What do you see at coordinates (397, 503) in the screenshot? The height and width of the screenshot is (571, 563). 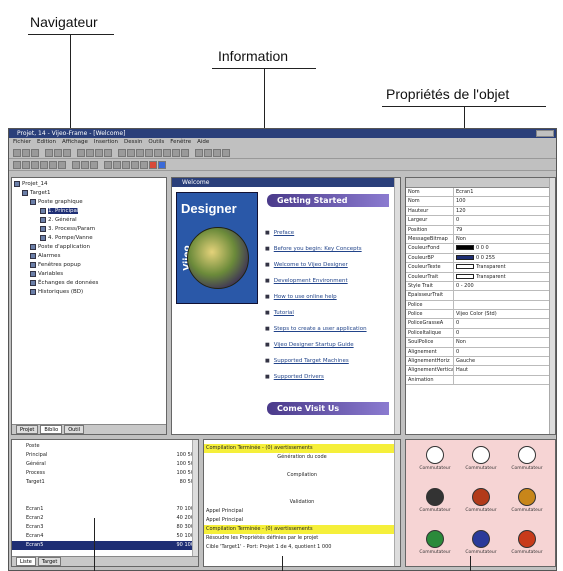 I see `output-scrollbar` at bounding box center [397, 503].